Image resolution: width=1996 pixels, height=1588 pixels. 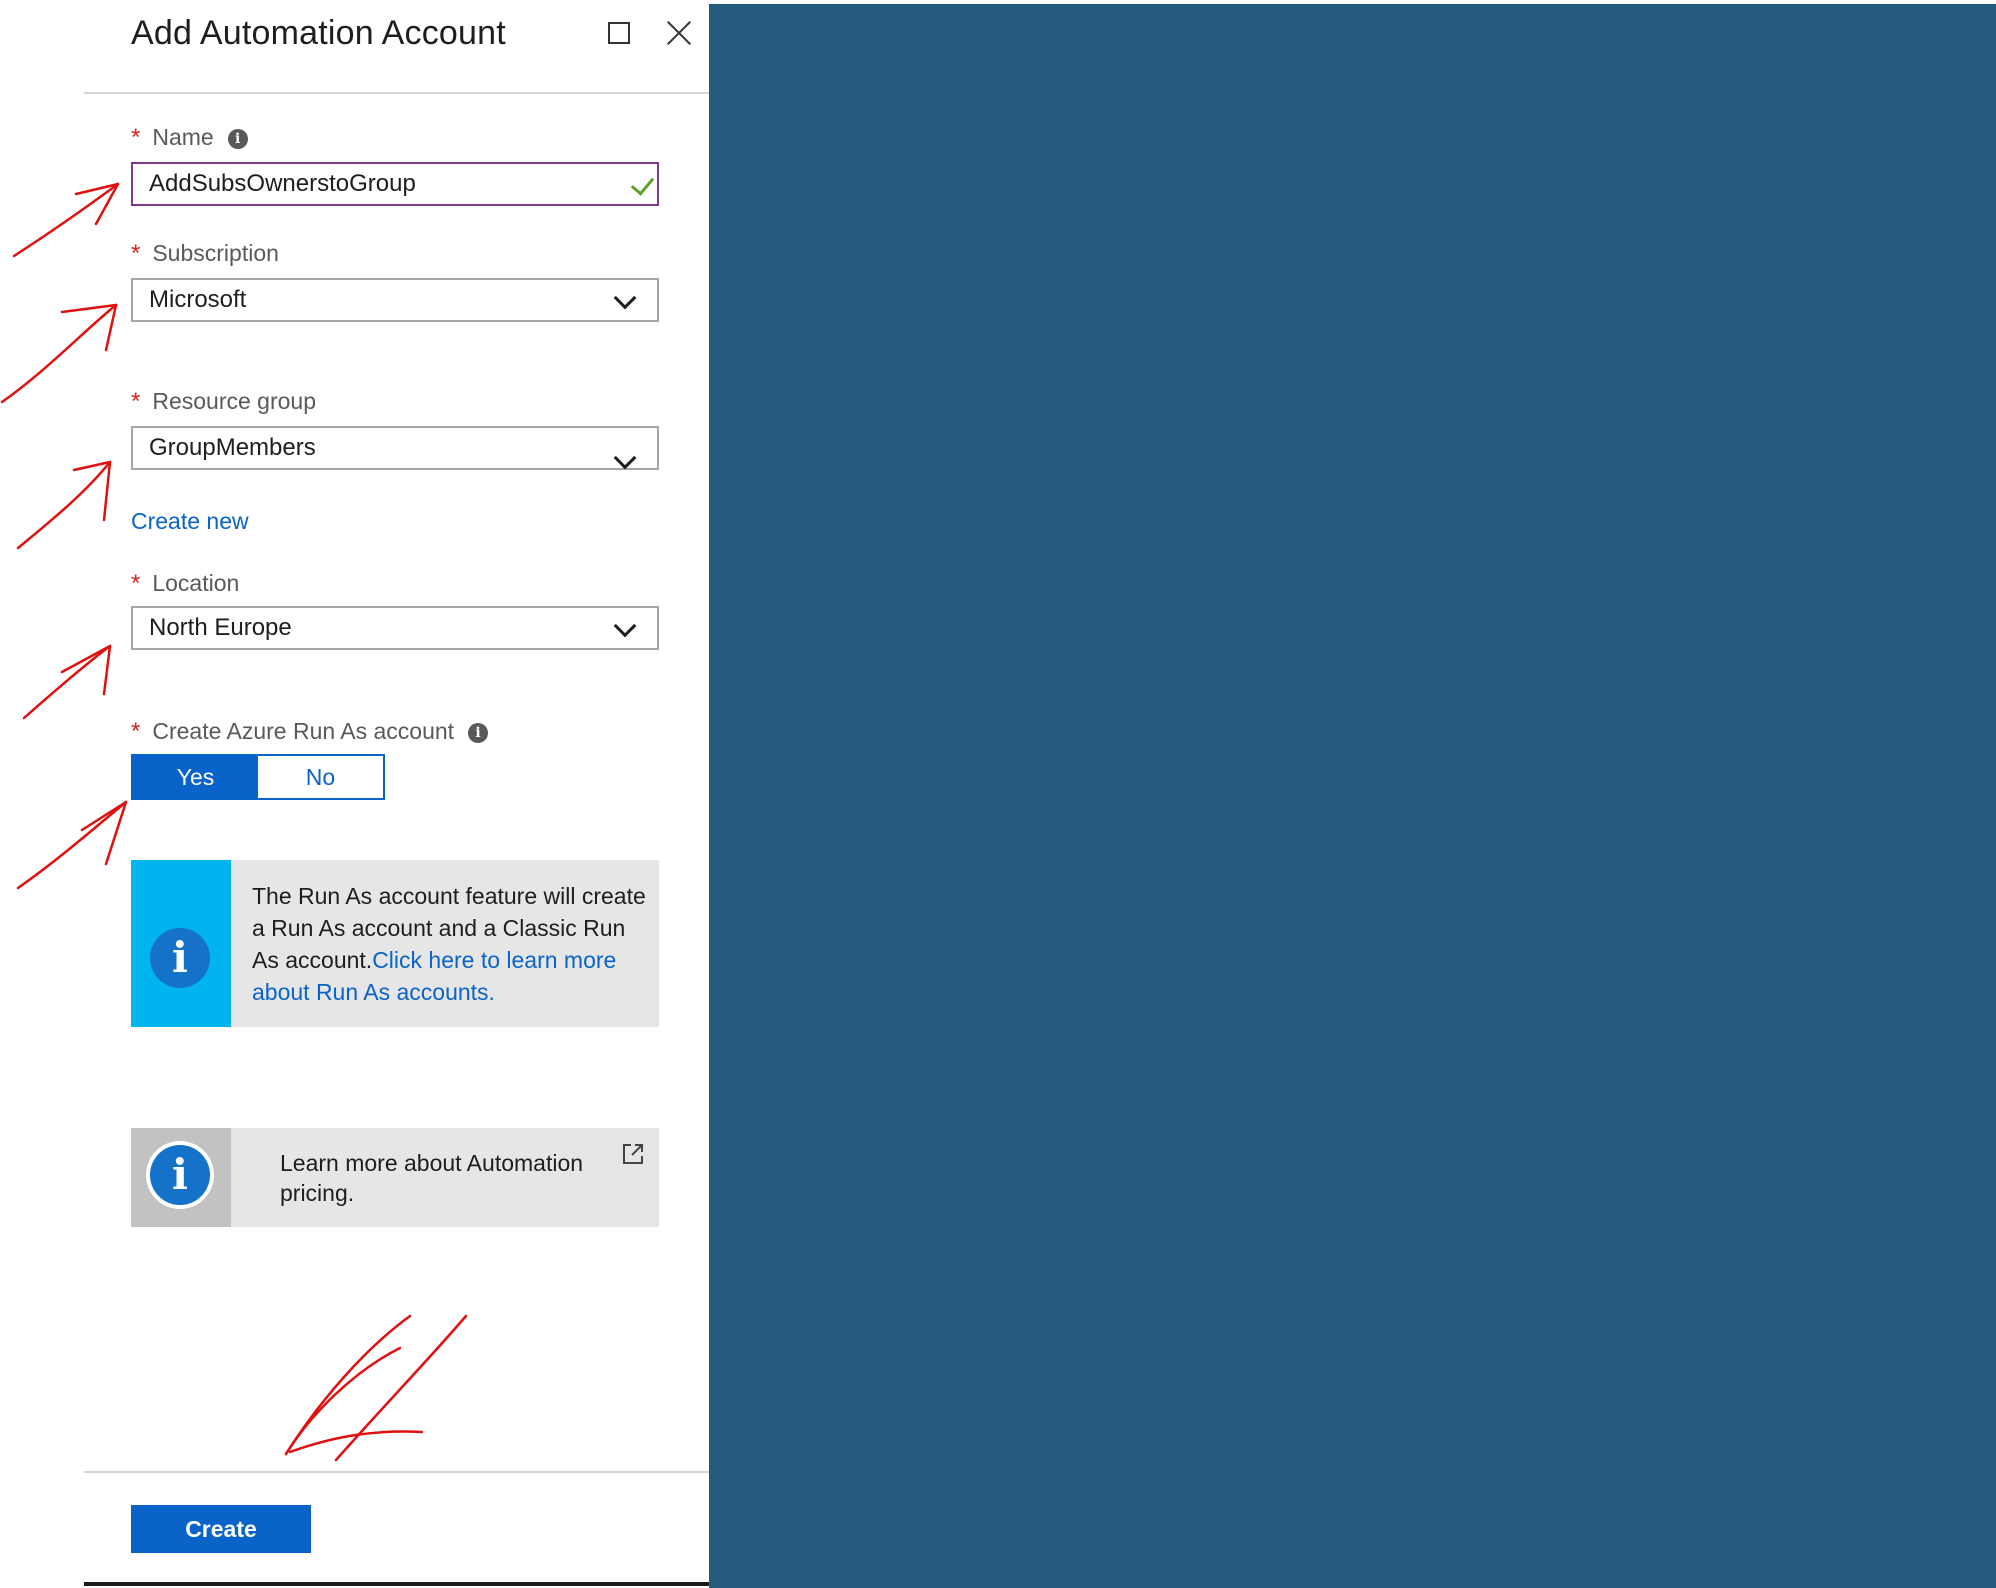 I want to click on create-button: Create, so click(x=221, y=1529).